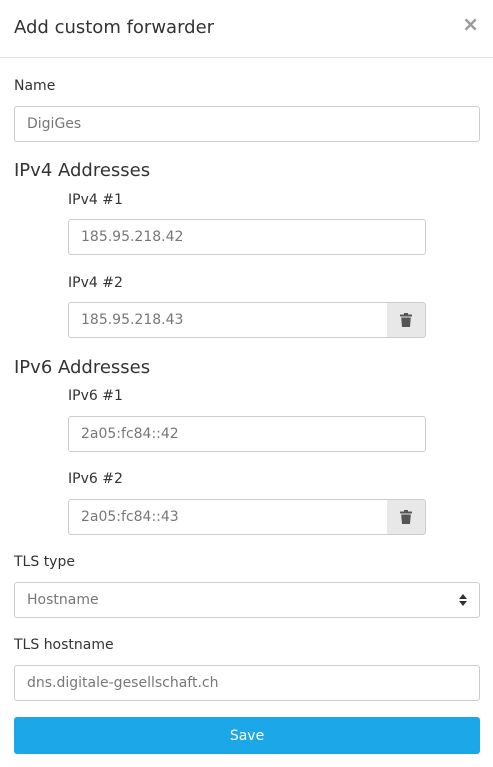 The width and height of the screenshot is (493, 767). Describe the element at coordinates (82, 170) in the screenshot. I see `ipv4-heading: IPv4 Addresses` at that location.